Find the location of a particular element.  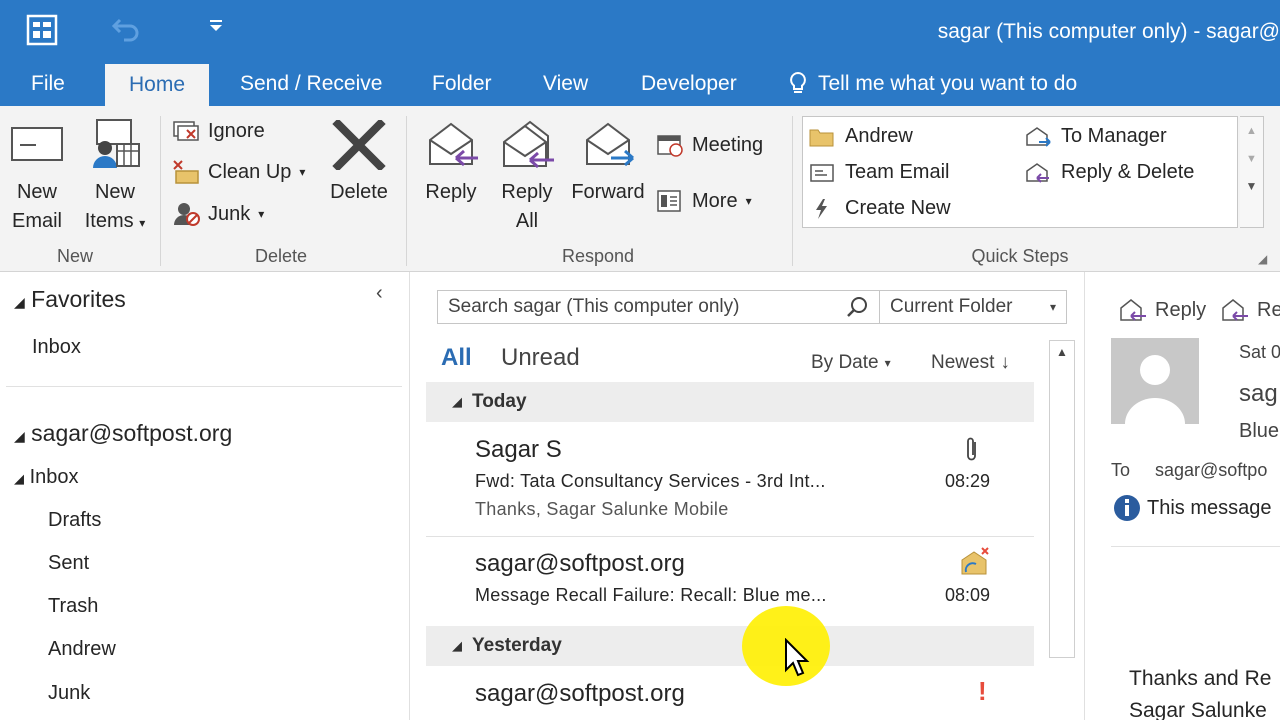

folder-move-icon is located at coordinates (821, 137).